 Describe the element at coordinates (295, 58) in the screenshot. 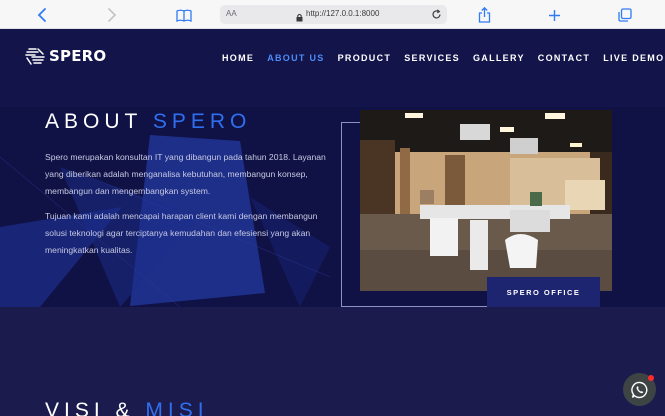

I see `nav-about-us: ABOUT US` at that location.